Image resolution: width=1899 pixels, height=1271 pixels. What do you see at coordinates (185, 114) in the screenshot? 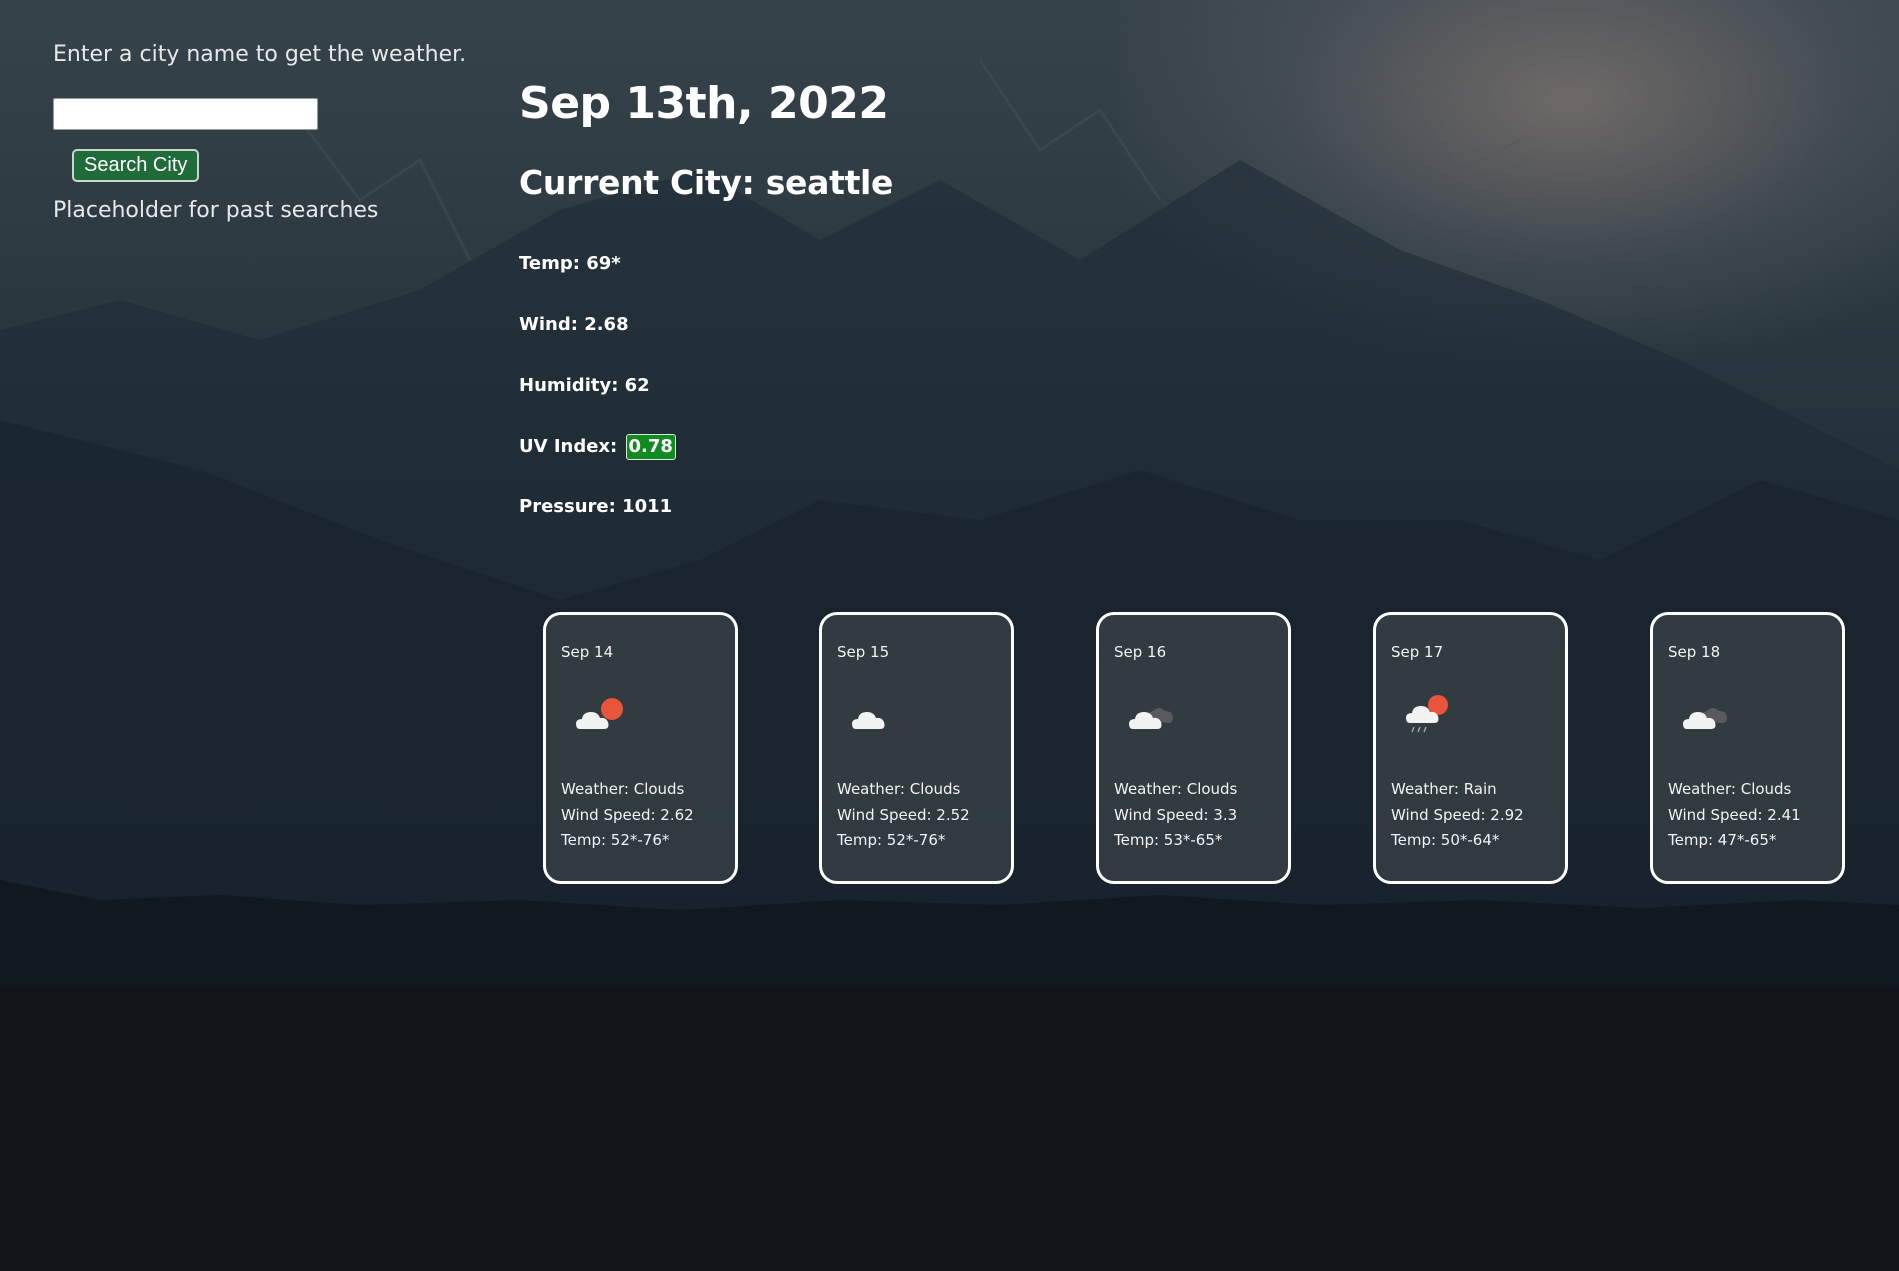
I see `city-search-input` at bounding box center [185, 114].